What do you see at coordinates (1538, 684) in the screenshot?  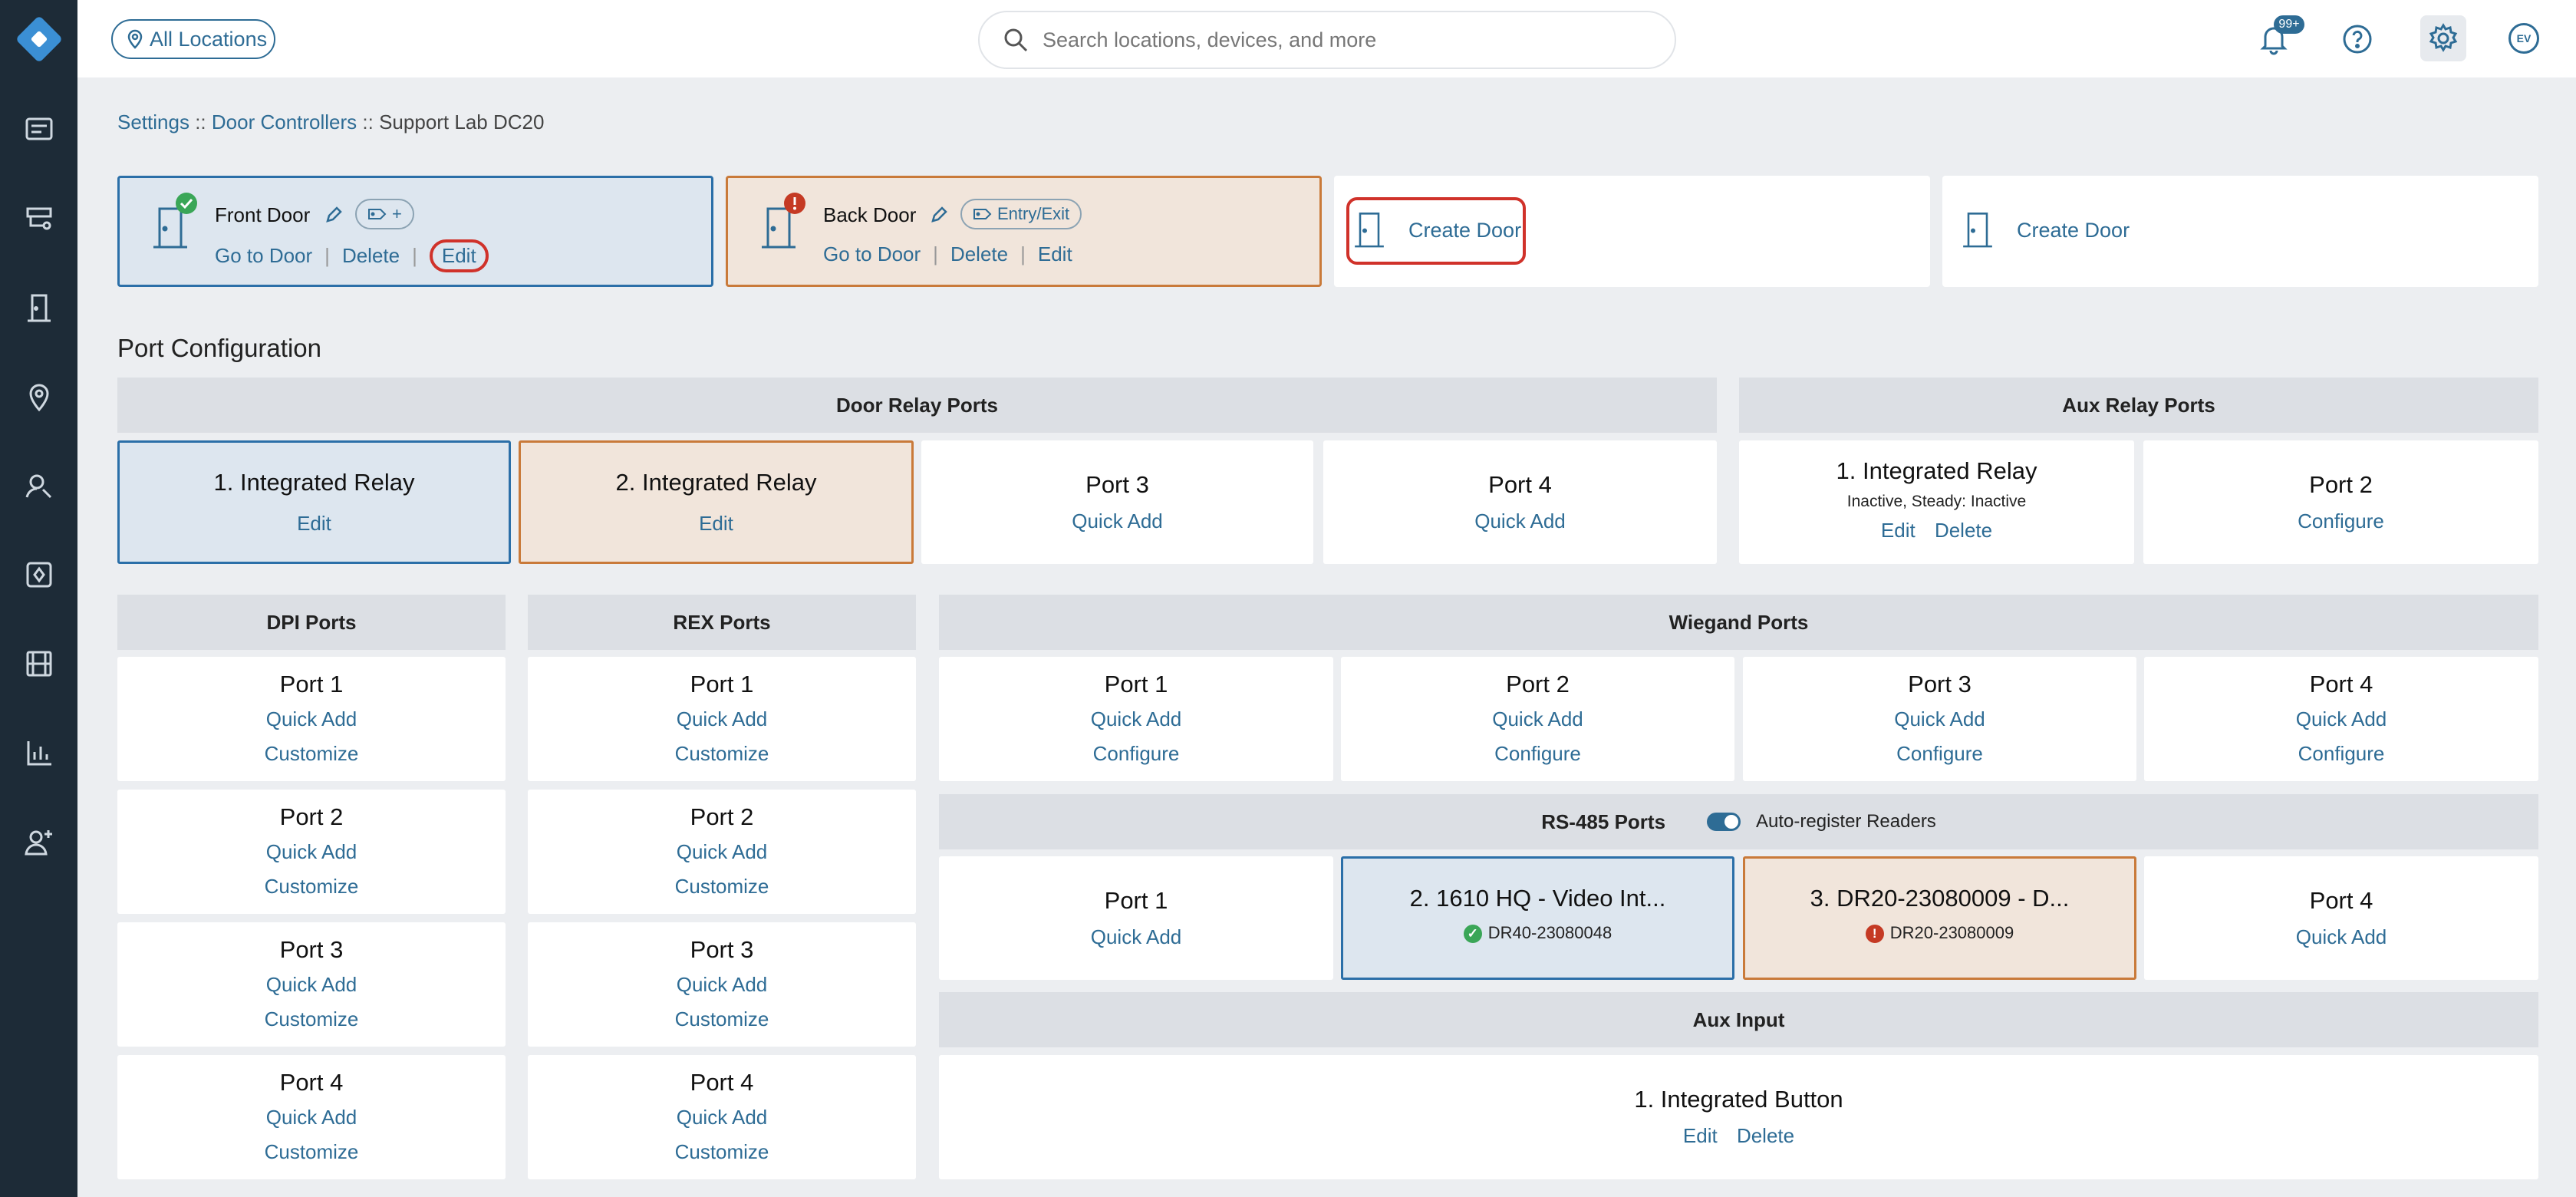 I see `port-title: Port 2` at bounding box center [1538, 684].